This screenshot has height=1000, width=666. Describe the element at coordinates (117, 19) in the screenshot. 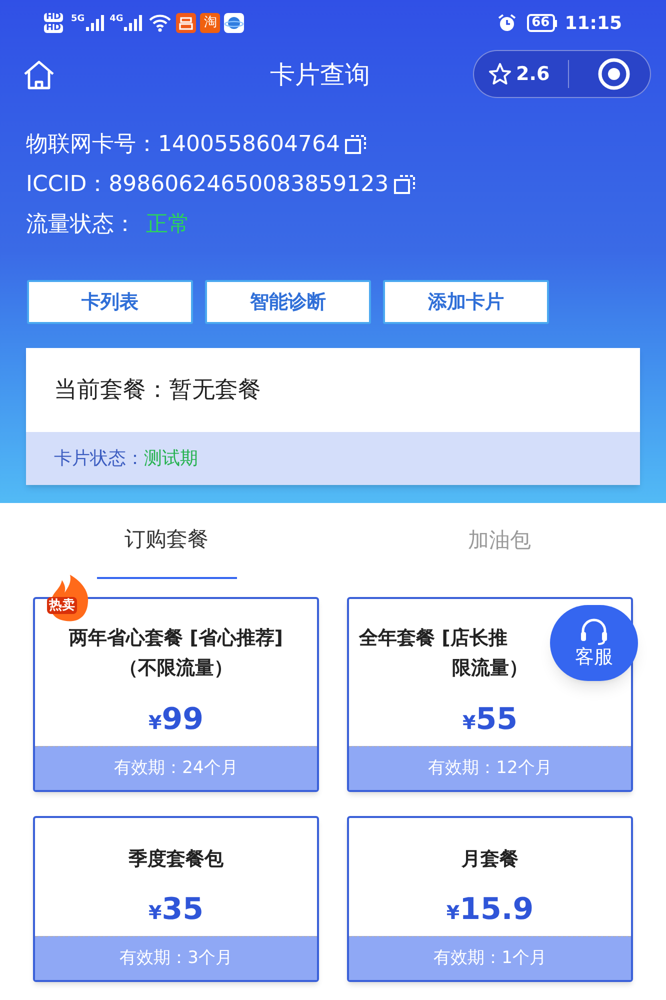

I see `network-type: 4G` at that location.